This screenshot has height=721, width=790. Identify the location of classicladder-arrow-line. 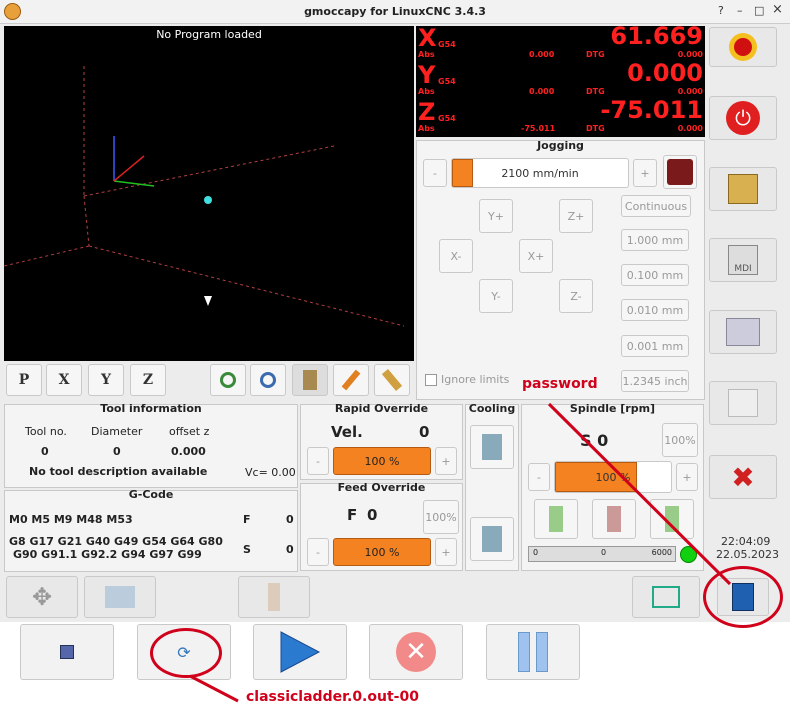
(214, 688).